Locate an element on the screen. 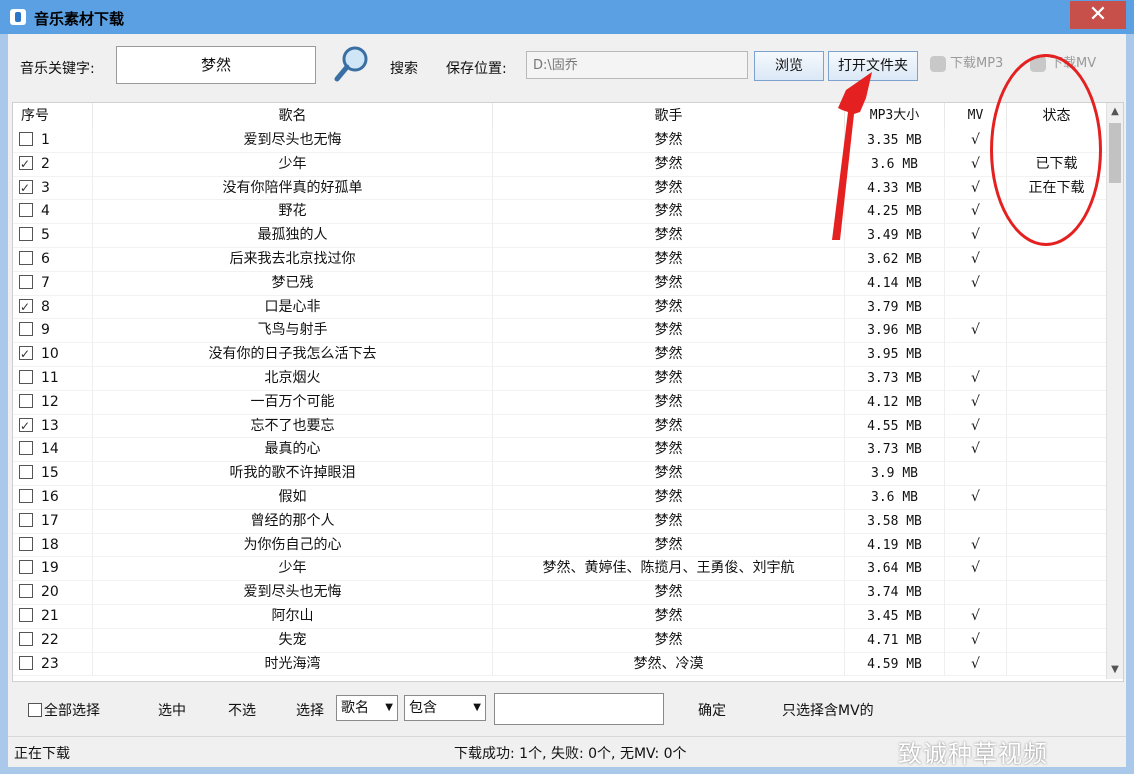  annotation-ellipse is located at coordinates (1046, 150).